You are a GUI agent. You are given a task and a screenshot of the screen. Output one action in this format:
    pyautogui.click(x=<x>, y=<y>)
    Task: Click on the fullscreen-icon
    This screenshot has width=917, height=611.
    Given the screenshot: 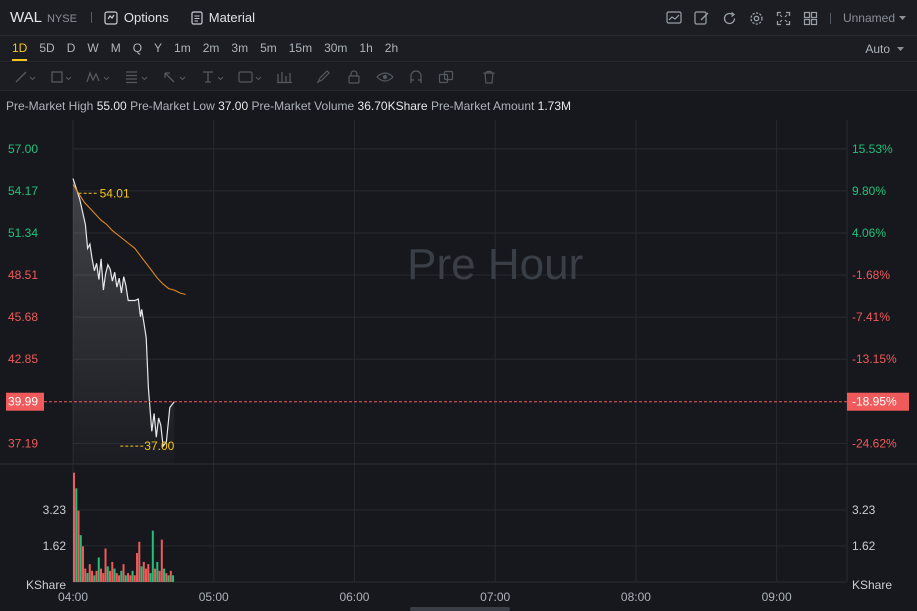 What is the action you would take?
    pyautogui.click(x=783, y=18)
    